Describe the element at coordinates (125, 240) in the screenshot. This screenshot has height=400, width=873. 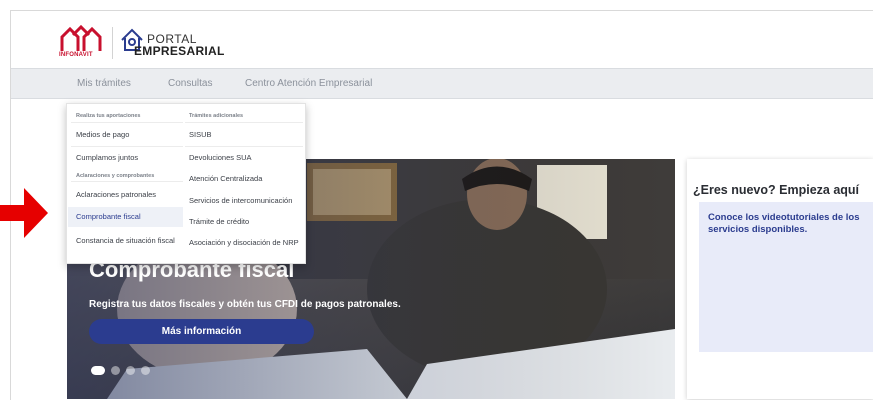
I see `menu-item-constancia-situacion-fiscal: Constancia de situación fiscal` at that location.